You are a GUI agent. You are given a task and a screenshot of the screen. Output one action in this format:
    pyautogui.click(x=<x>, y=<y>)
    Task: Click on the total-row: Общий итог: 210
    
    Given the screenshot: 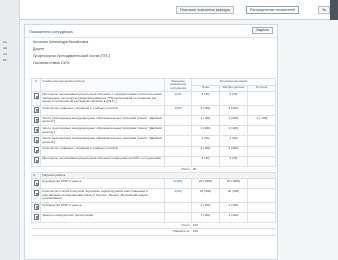 What is the action you would take?
    pyautogui.click(x=153, y=232)
    